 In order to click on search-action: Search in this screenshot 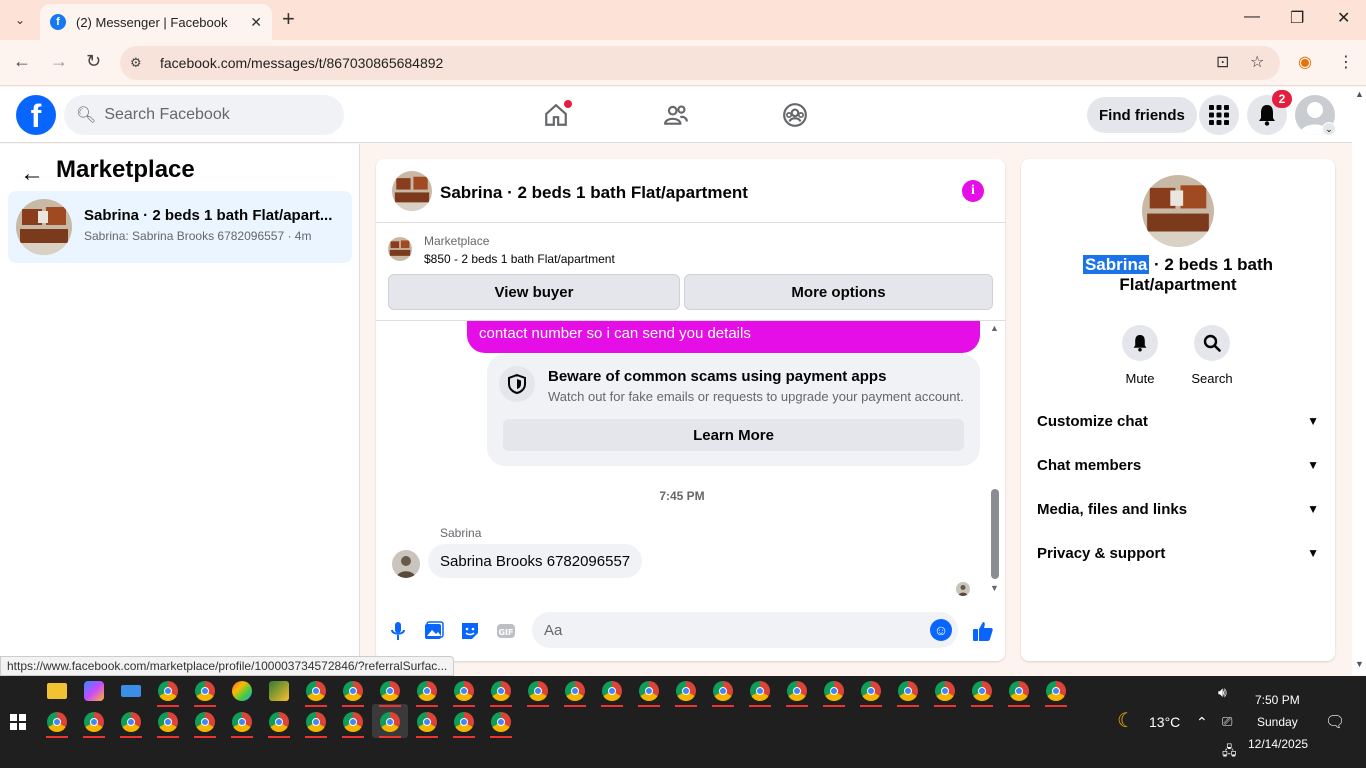, I will do `click(1212, 355)`.